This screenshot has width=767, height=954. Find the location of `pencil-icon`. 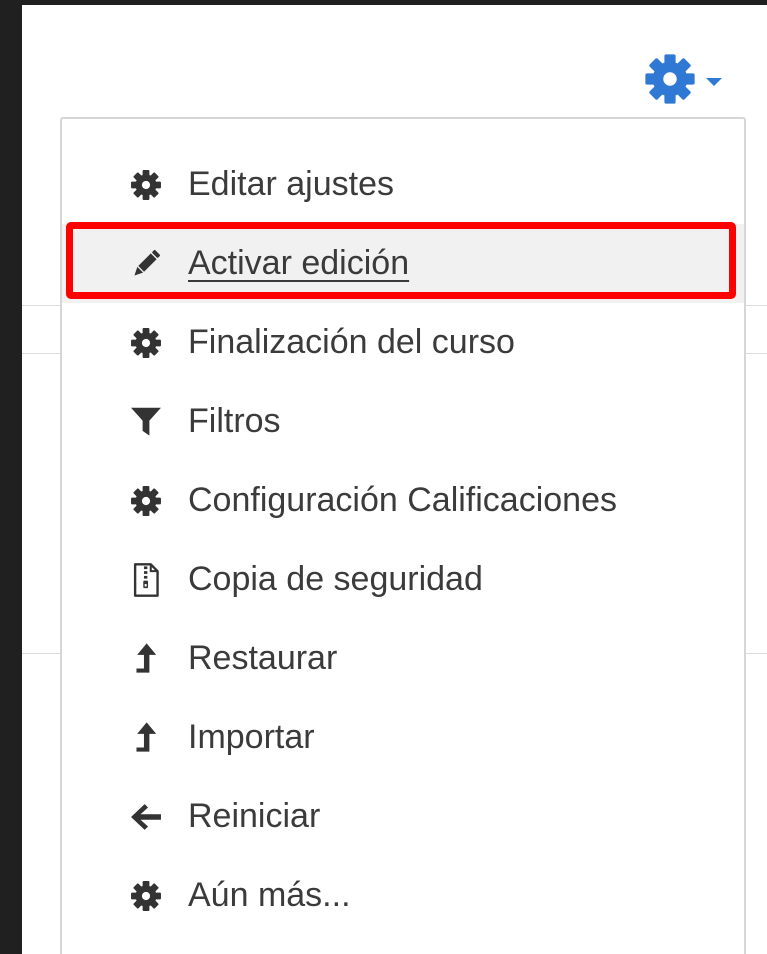

pencil-icon is located at coordinates (146, 264).